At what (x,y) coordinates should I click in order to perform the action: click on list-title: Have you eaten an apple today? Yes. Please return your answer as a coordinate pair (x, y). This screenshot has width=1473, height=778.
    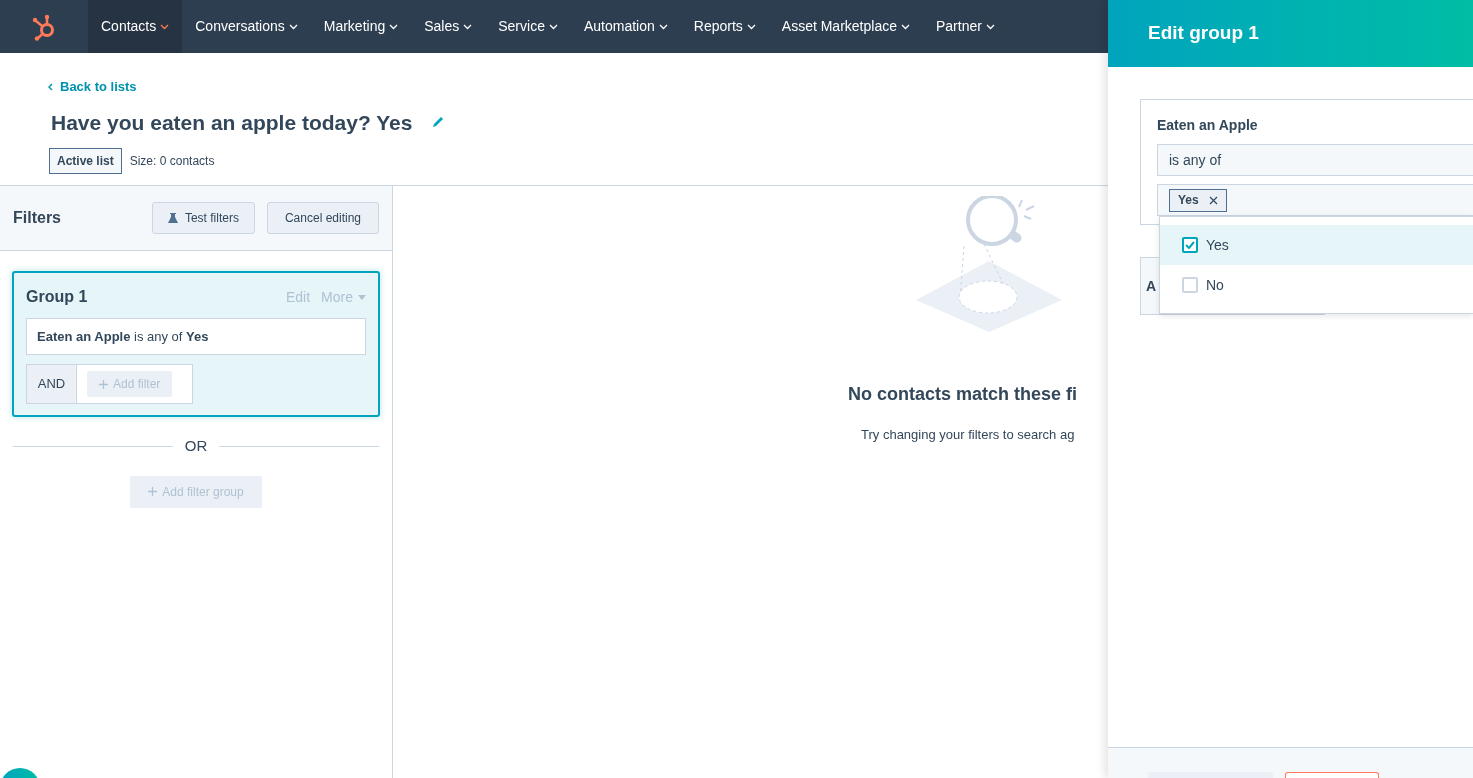
    Looking at the image, I should click on (232, 122).